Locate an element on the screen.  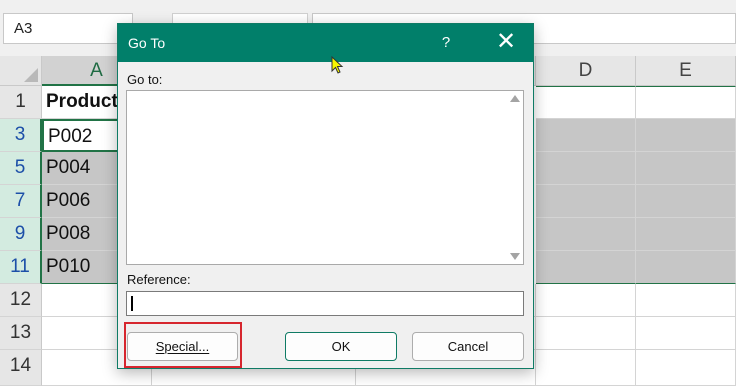
row-header-11: 11 is located at coordinates (21, 267).